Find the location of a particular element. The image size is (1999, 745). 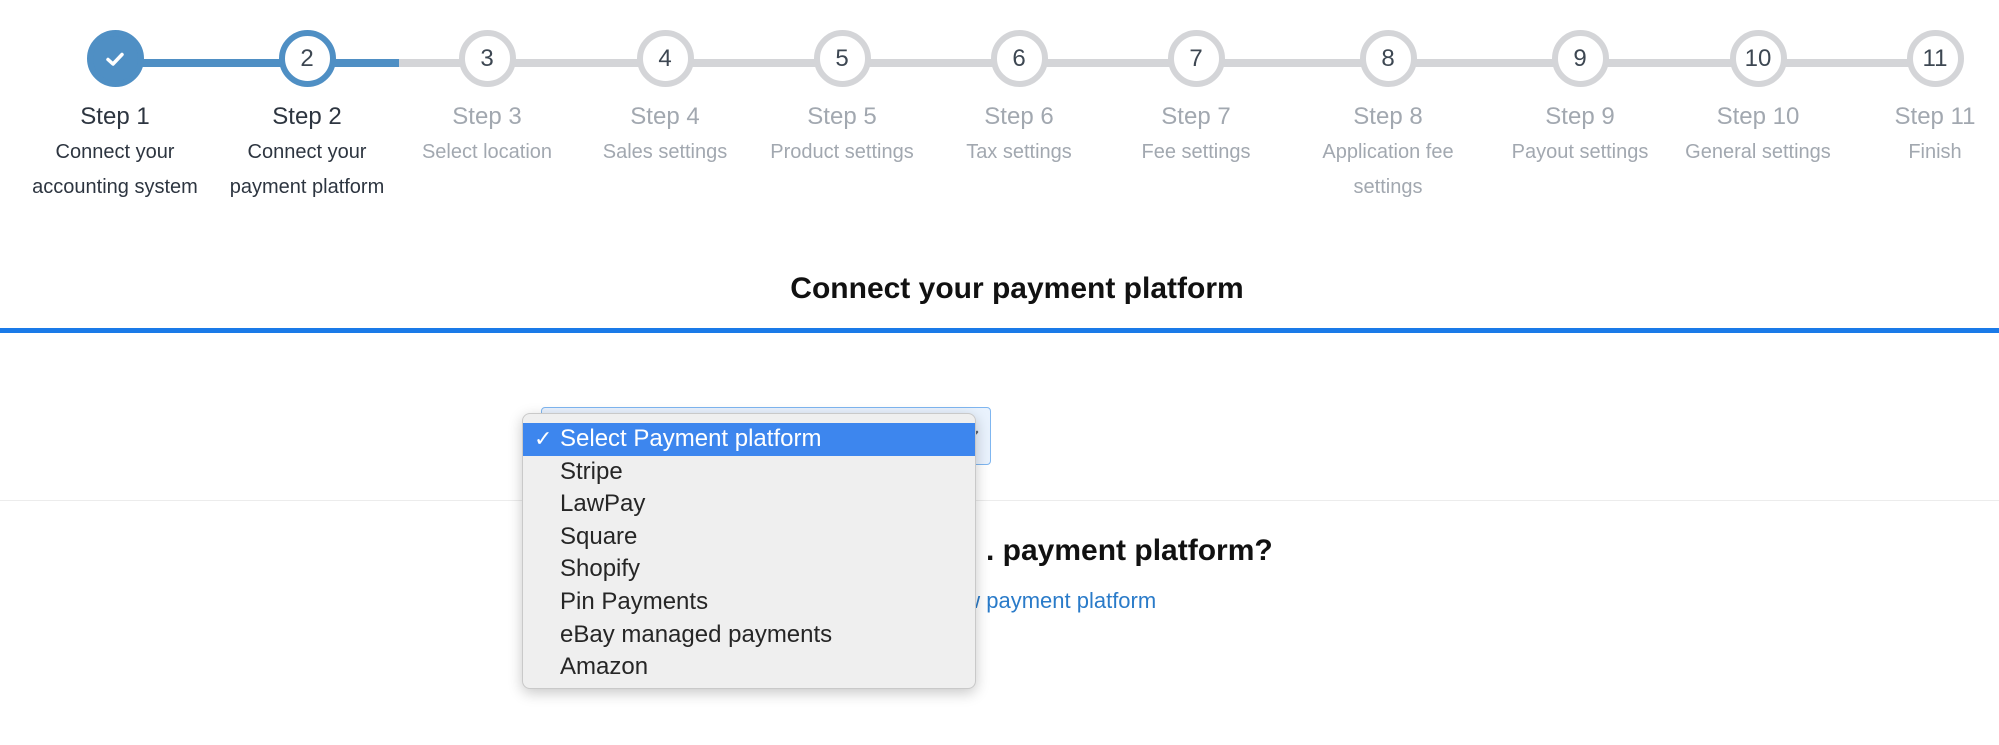

step-number: 7 is located at coordinates (1196, 58).